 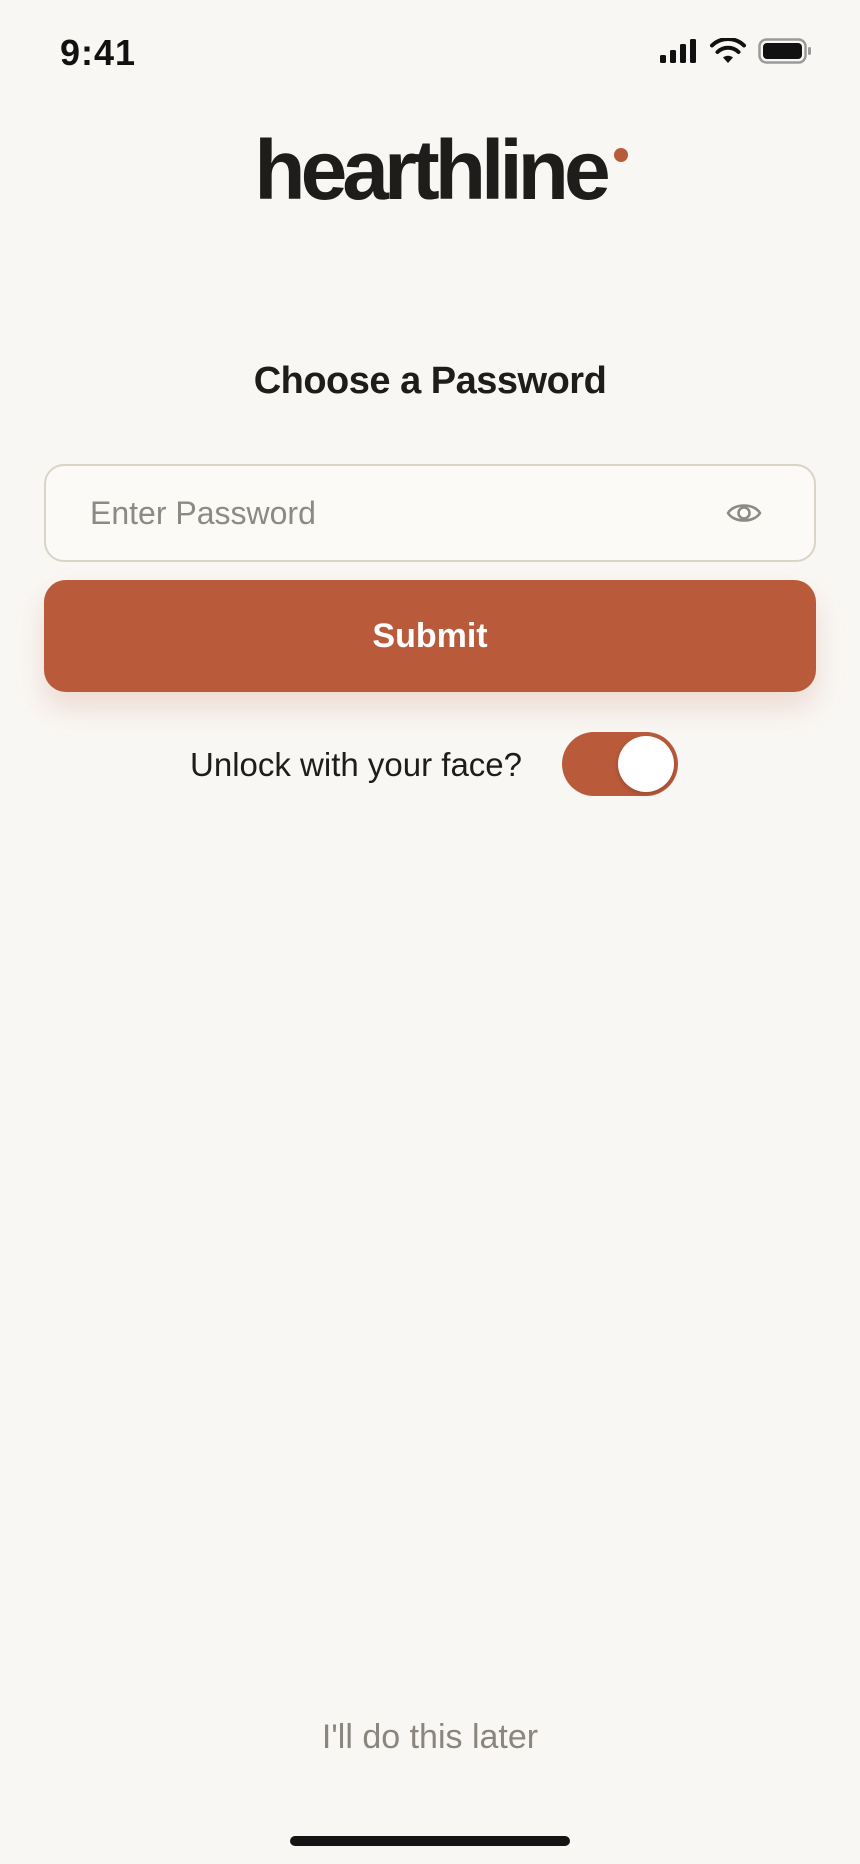 What do you see at coordinates (728, 50) in the screenshot?
I see `wifi-icon` at bounding box center [728, 50].